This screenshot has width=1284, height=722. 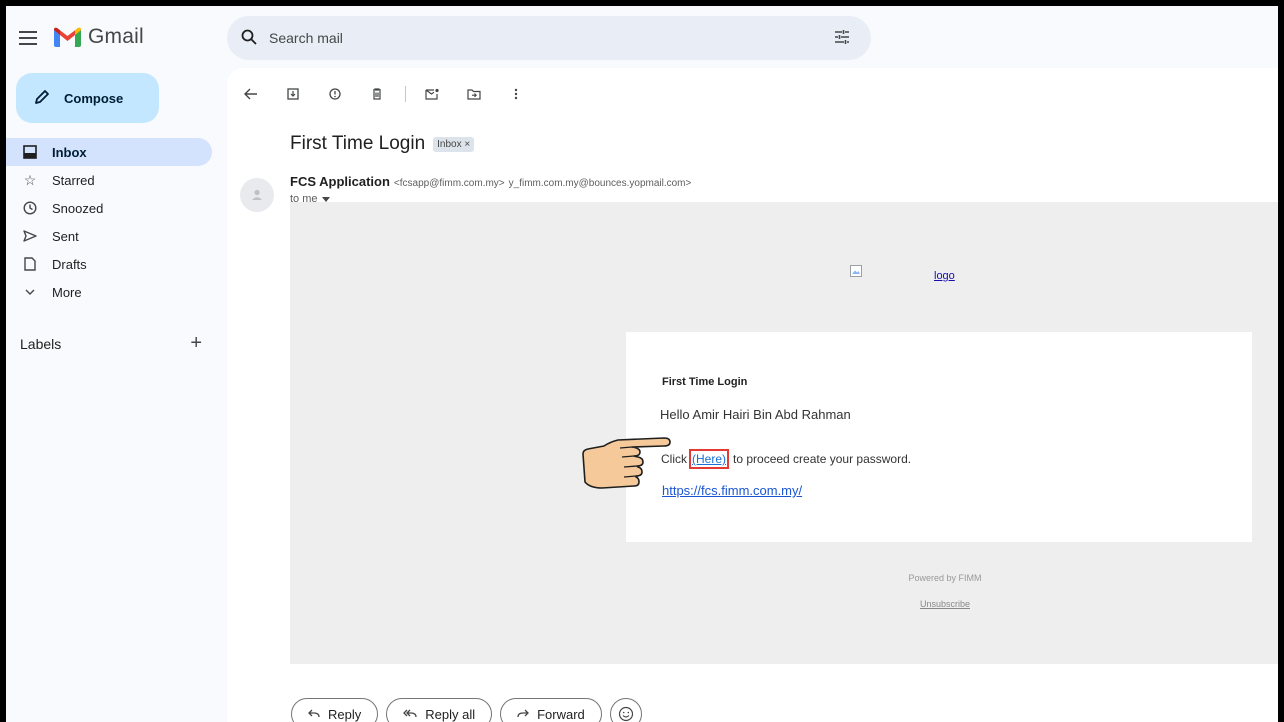 I want to click on add-label-icon: +, so click(x=196, y=343).